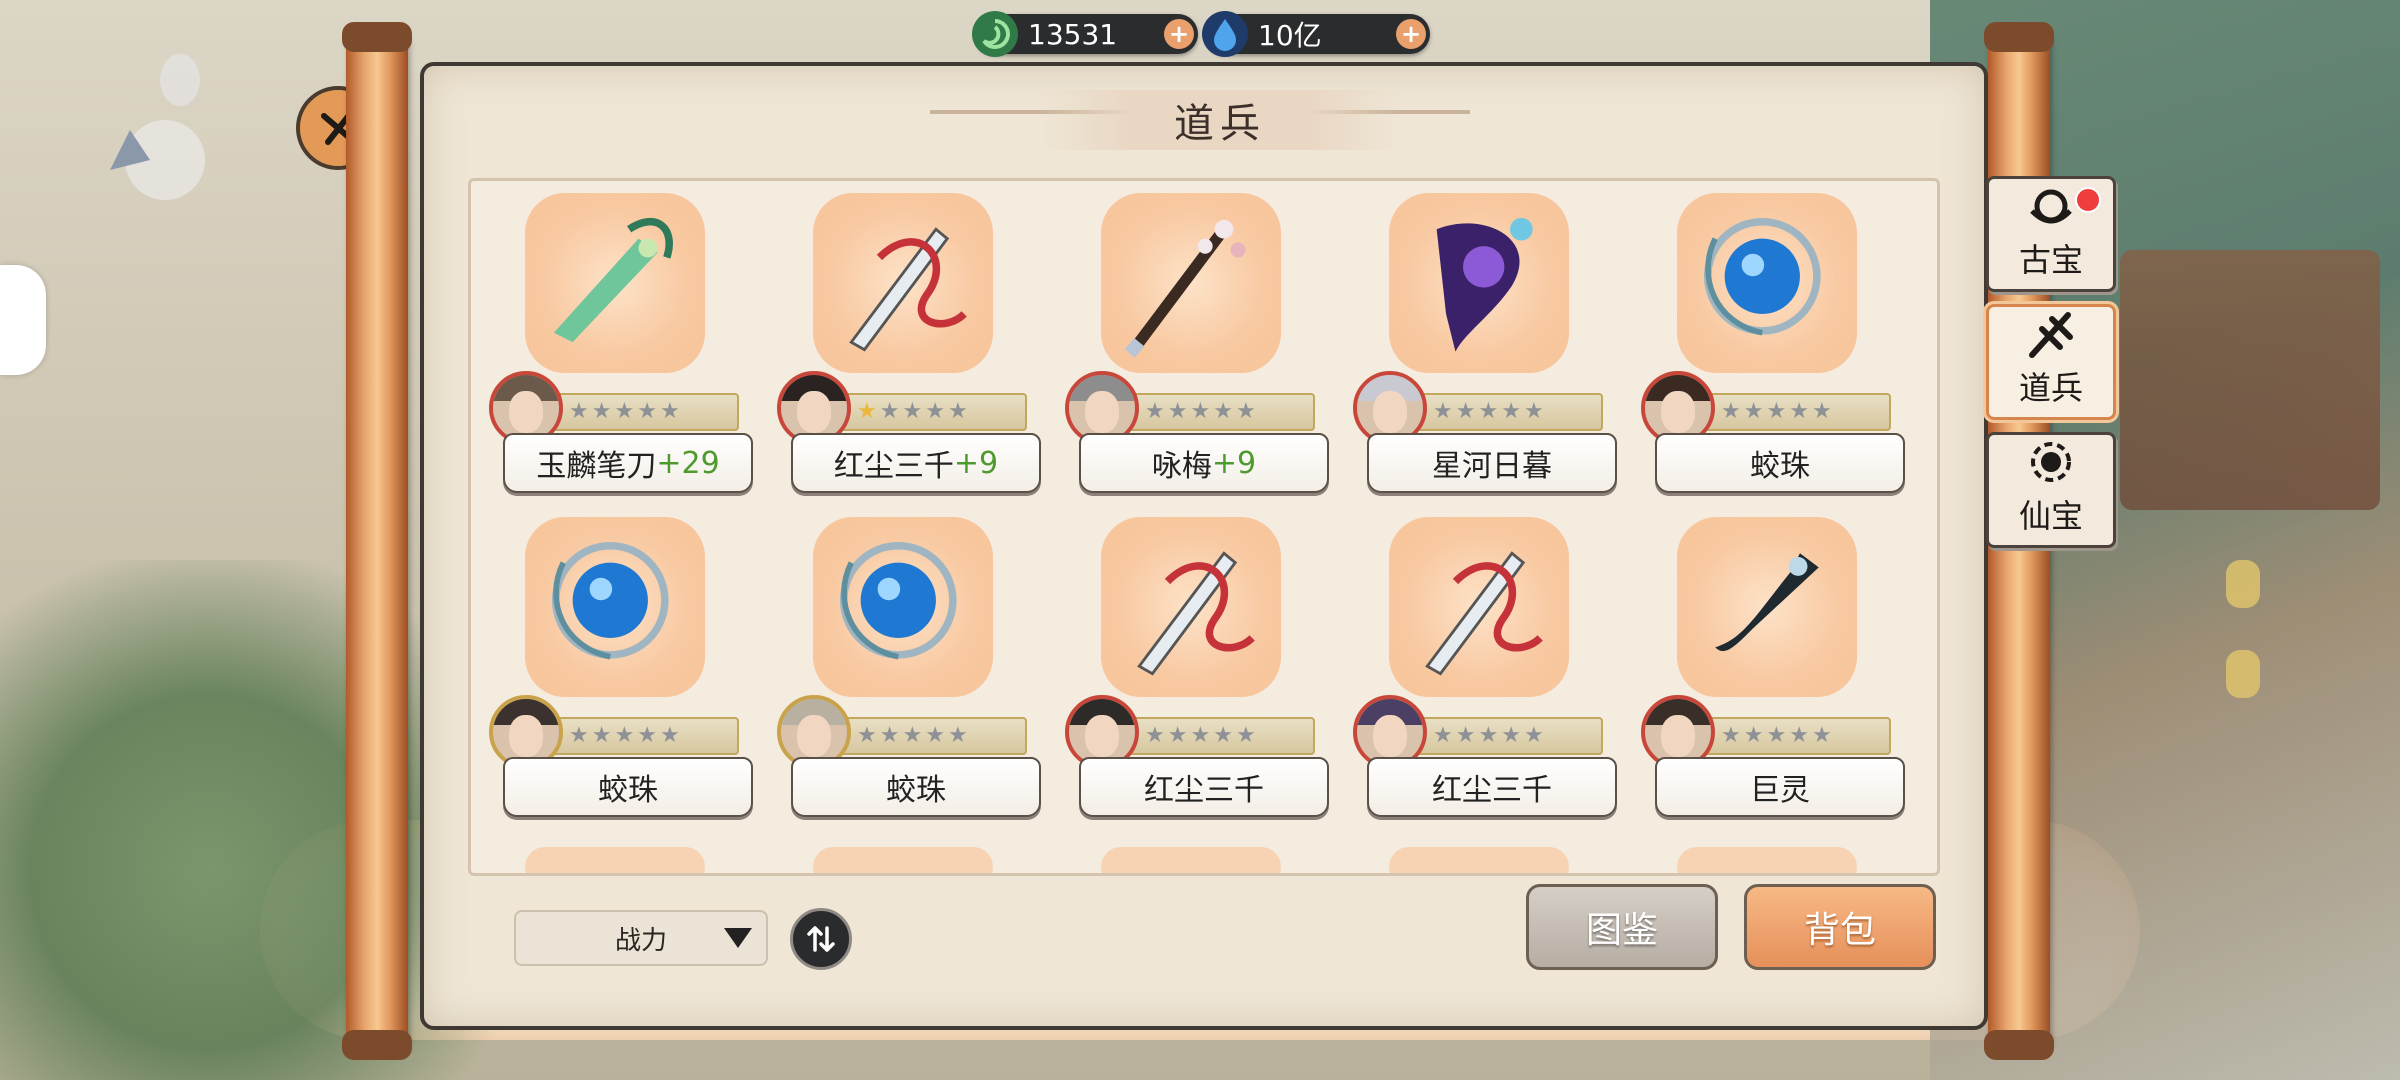  What do you see at coordinates (1492, 466) in the screenshot?
I see `item-name: 星河日暮` at bounding box center [1492, 466].